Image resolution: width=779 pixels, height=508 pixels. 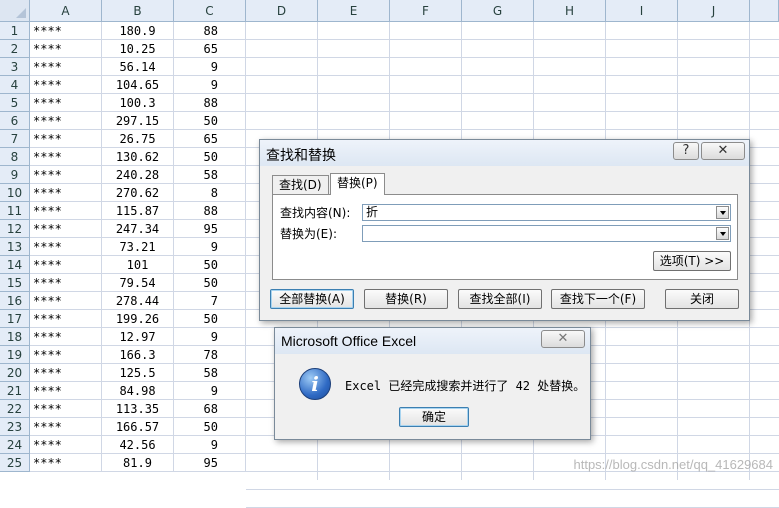 I want to click on cell-b: 115.87, so click(x=138, y=211).